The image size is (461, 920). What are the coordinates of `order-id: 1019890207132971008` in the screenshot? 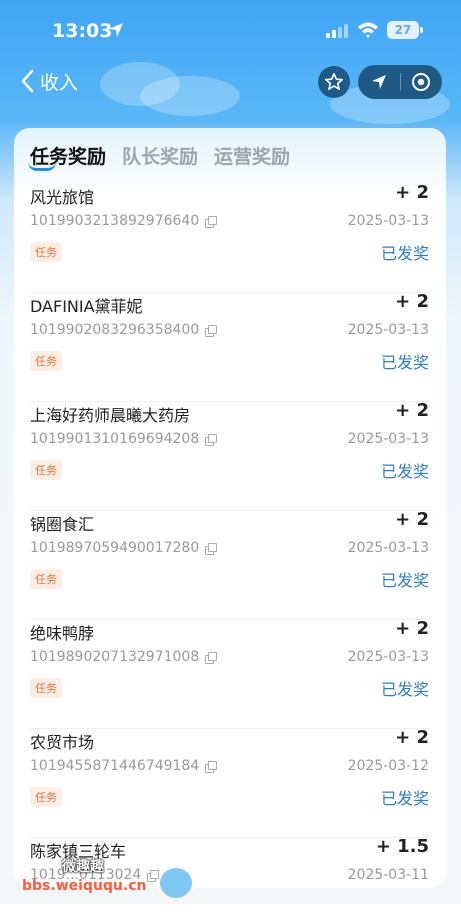 It's located at (124, 657).